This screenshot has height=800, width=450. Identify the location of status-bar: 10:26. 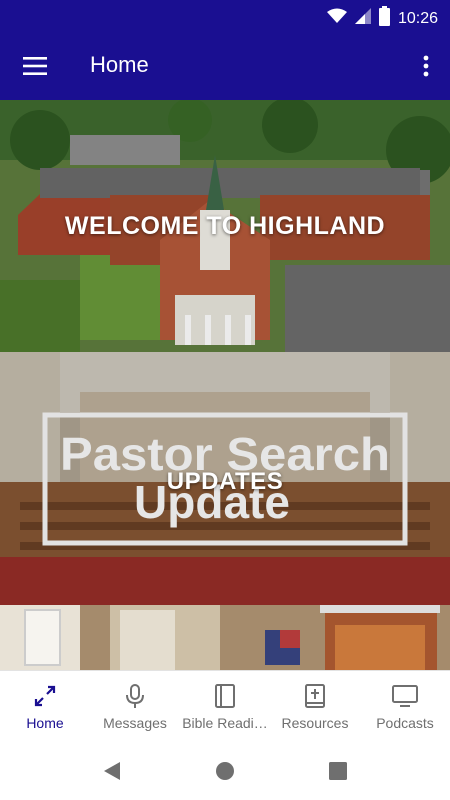
(225, 16).